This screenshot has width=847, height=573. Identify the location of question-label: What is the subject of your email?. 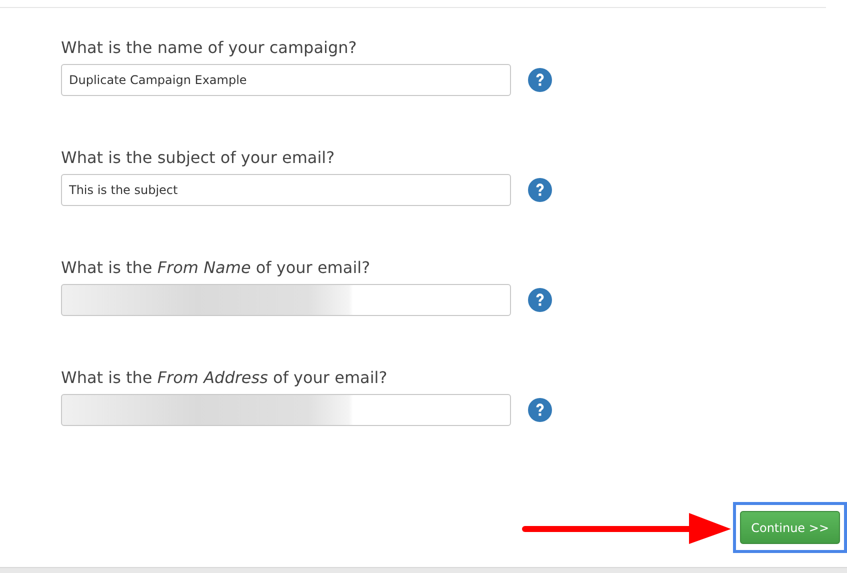
(198, 157).